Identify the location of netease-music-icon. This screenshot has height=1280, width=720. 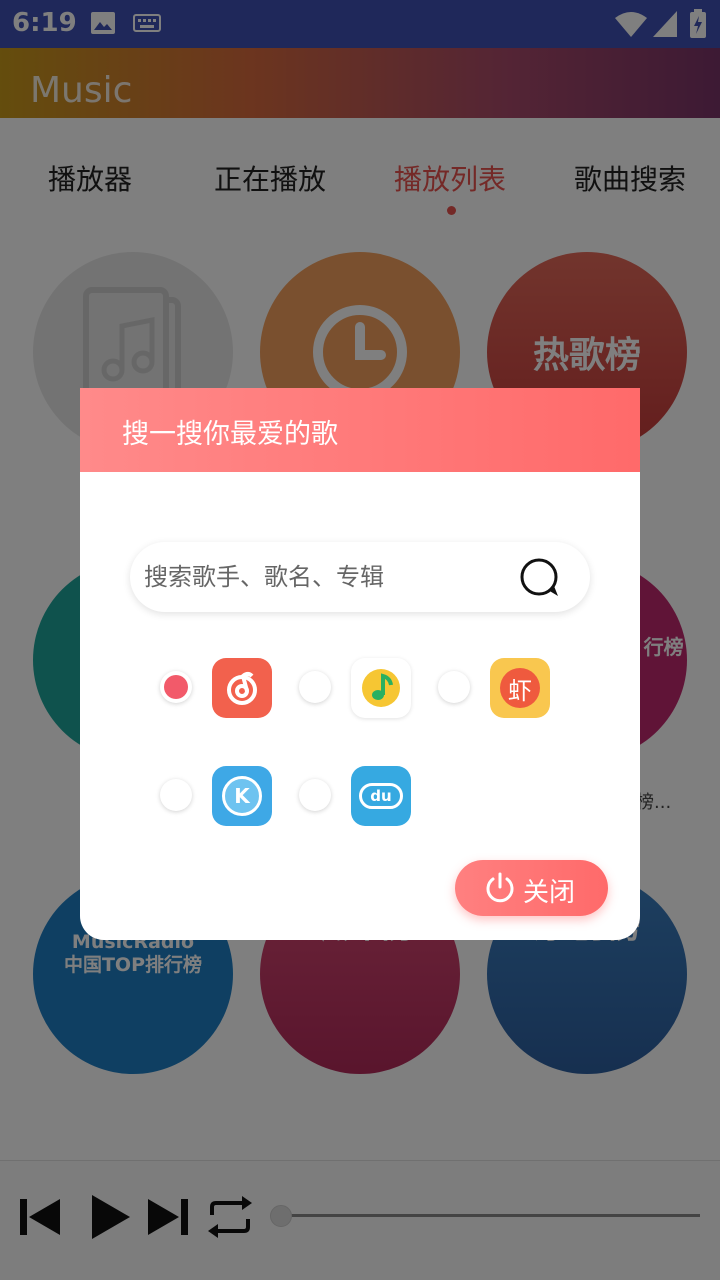
(242, 688).